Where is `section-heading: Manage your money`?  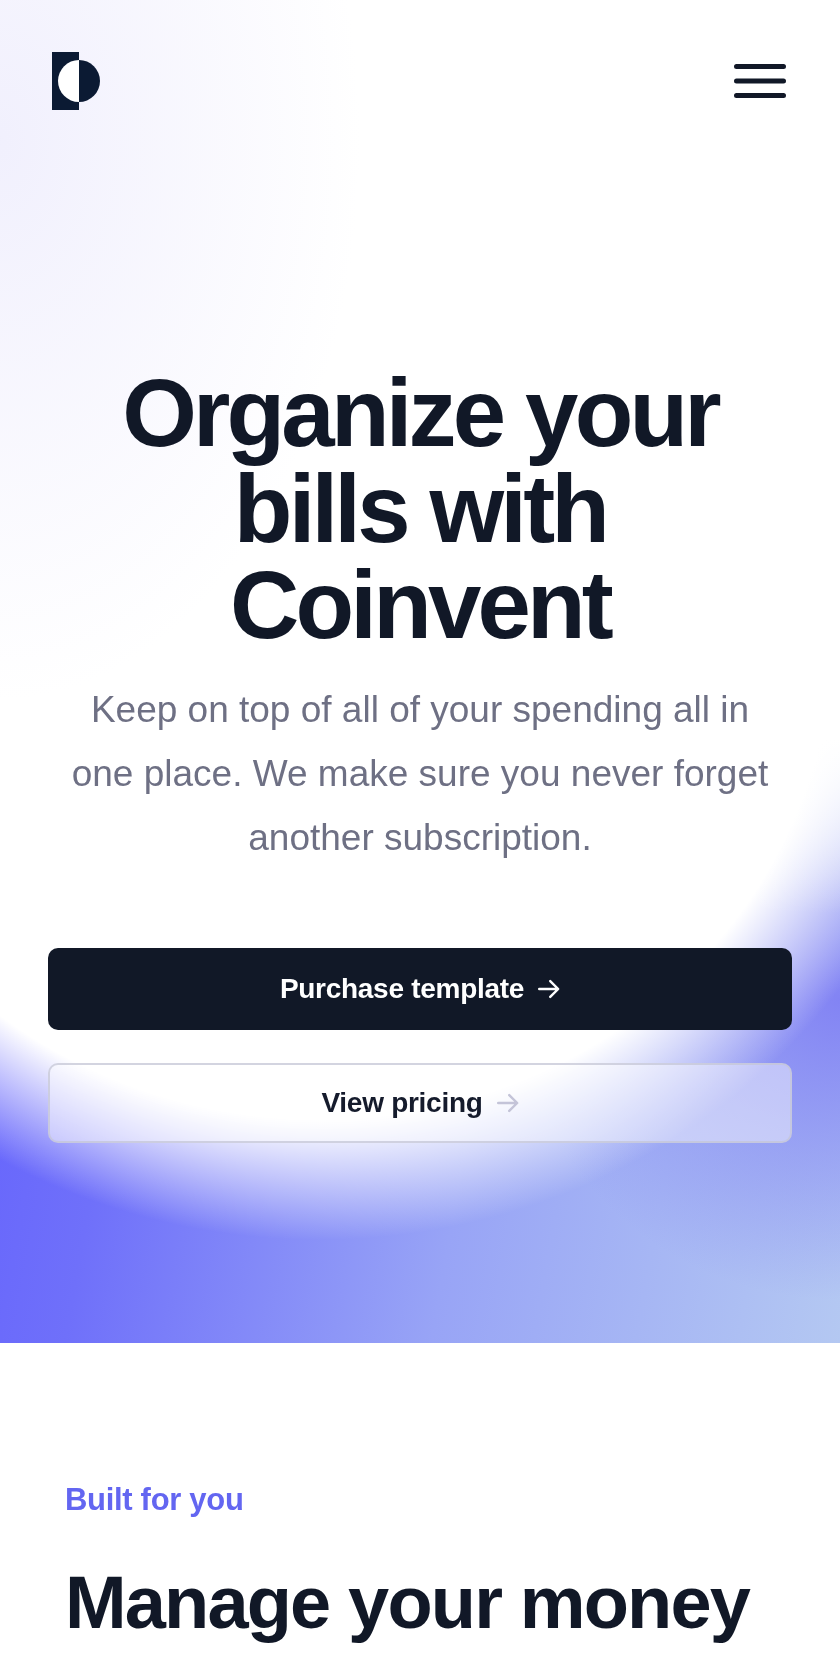
section-heading: Manage your money is located at coordinates (408, 1603).